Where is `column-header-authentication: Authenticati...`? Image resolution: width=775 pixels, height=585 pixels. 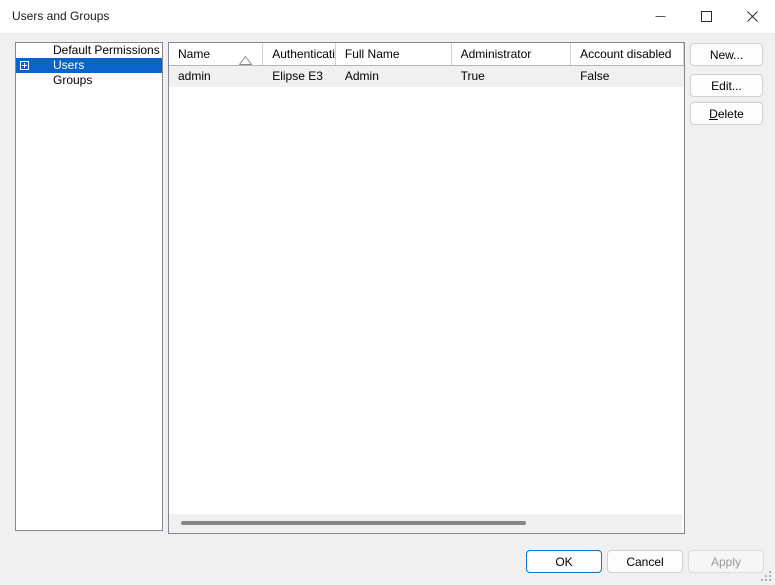
column-header-authentication: Authenticati... is located at coordinates (299, 54).